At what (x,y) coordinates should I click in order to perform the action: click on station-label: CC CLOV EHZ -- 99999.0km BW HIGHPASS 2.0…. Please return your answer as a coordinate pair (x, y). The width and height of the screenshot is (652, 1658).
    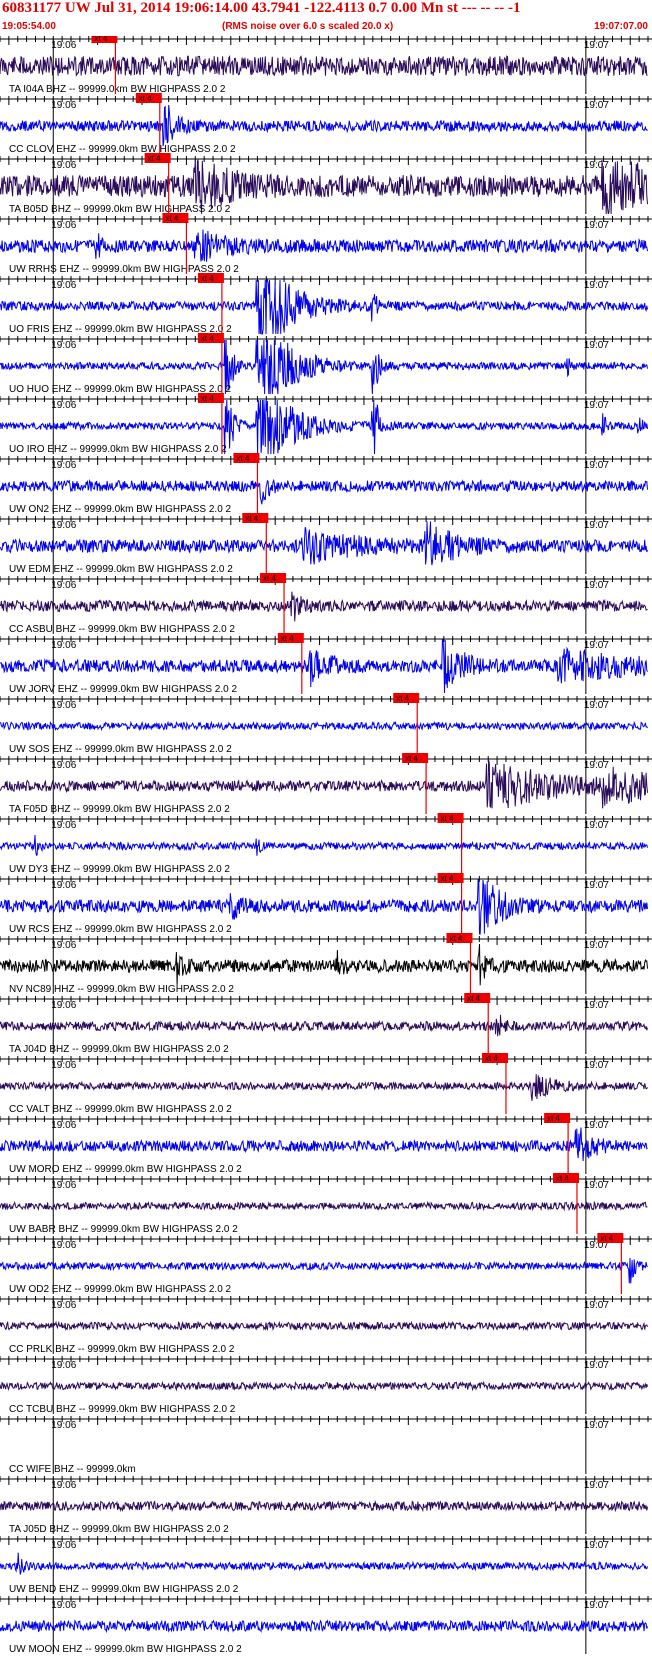
    Looking at the image, I should click on (122, 149).